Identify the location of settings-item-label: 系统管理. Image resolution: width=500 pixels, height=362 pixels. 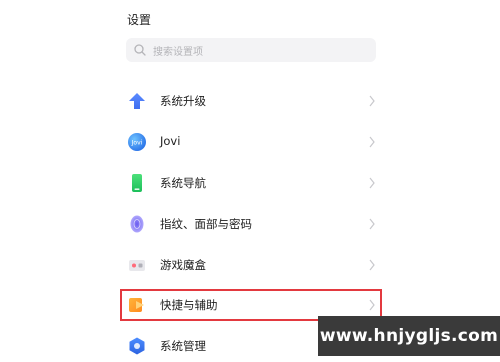
(183, 346).